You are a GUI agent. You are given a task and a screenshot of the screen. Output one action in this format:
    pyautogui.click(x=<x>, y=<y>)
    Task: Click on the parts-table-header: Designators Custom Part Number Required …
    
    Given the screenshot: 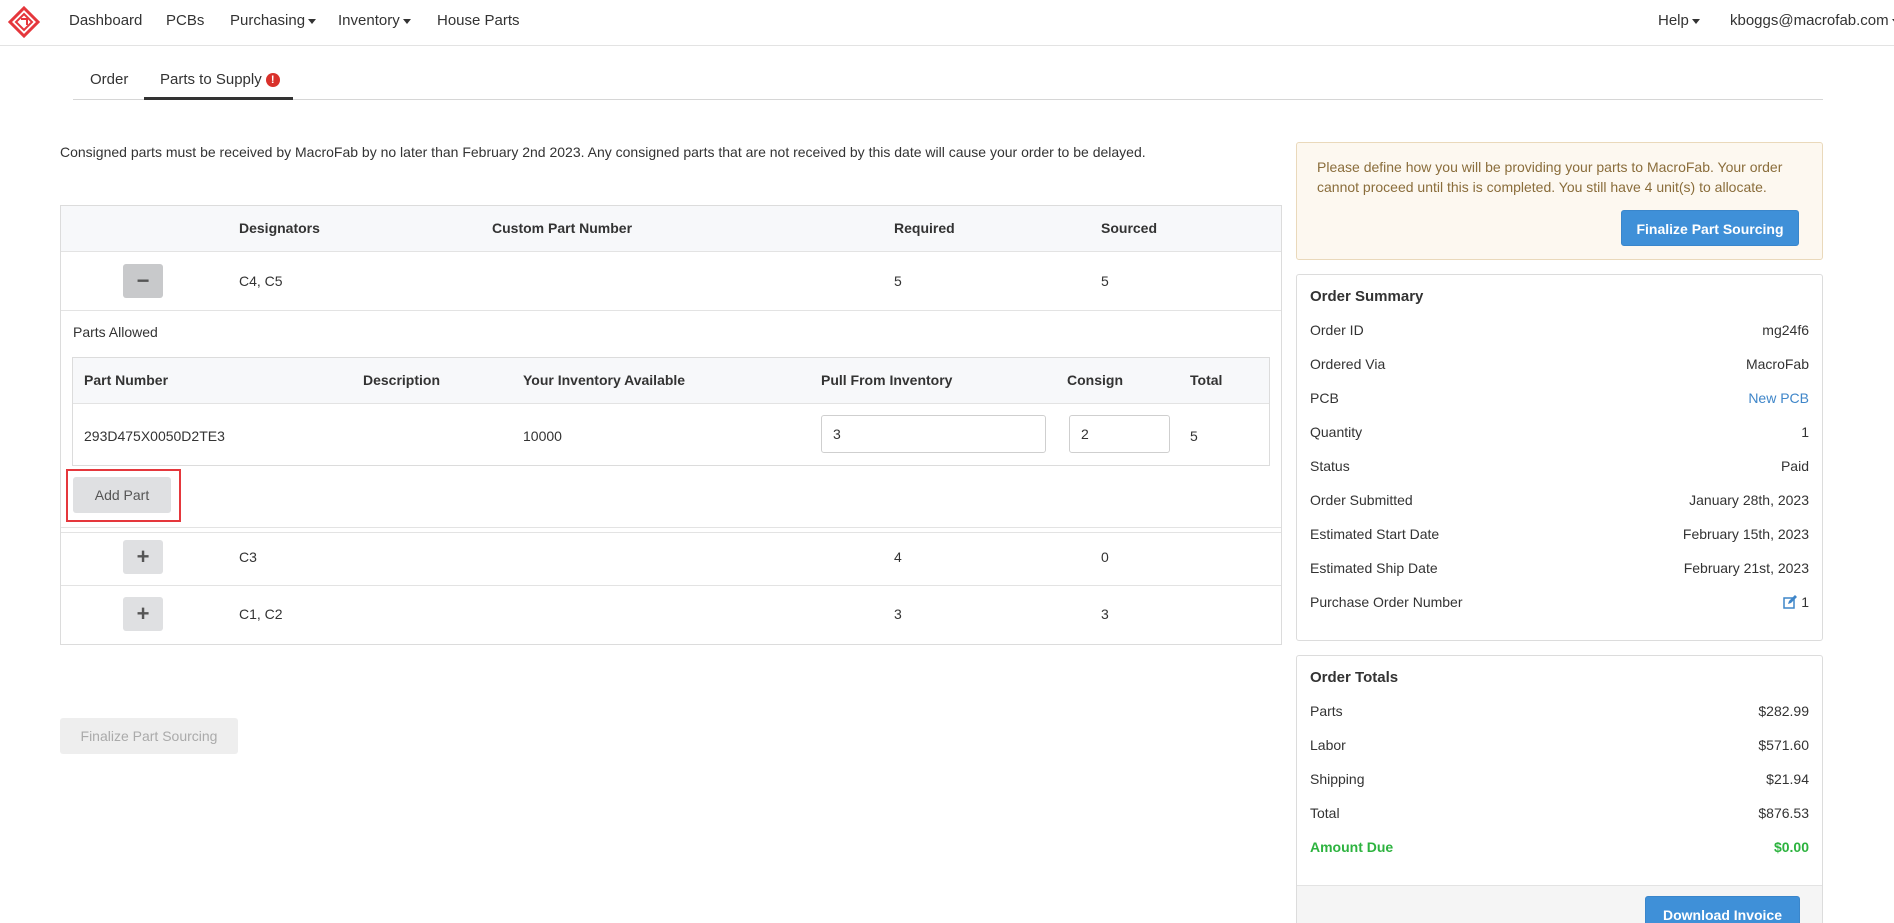 What is the action you would take?
    pyautogui.click(x=671, y=229)
    